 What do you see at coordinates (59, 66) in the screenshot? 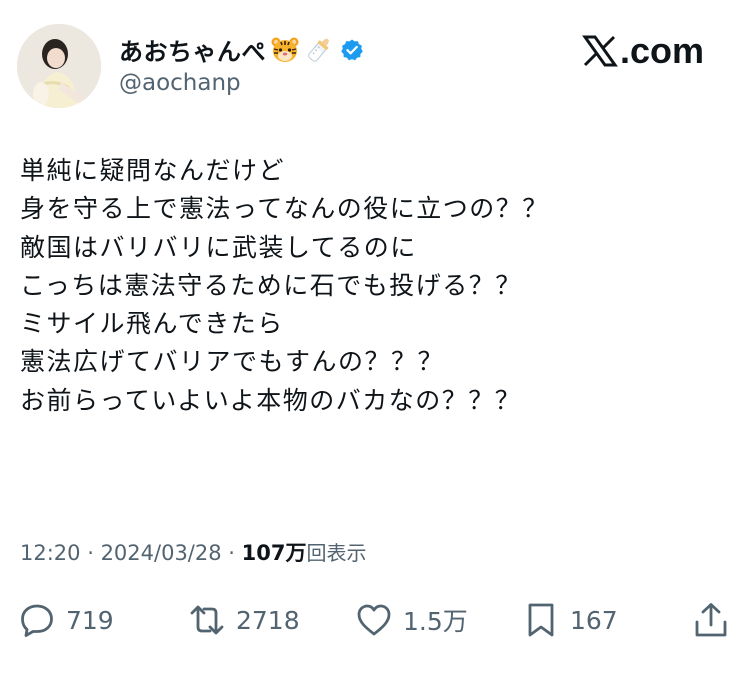
I see `avatar` at bounding box center [59, 66].